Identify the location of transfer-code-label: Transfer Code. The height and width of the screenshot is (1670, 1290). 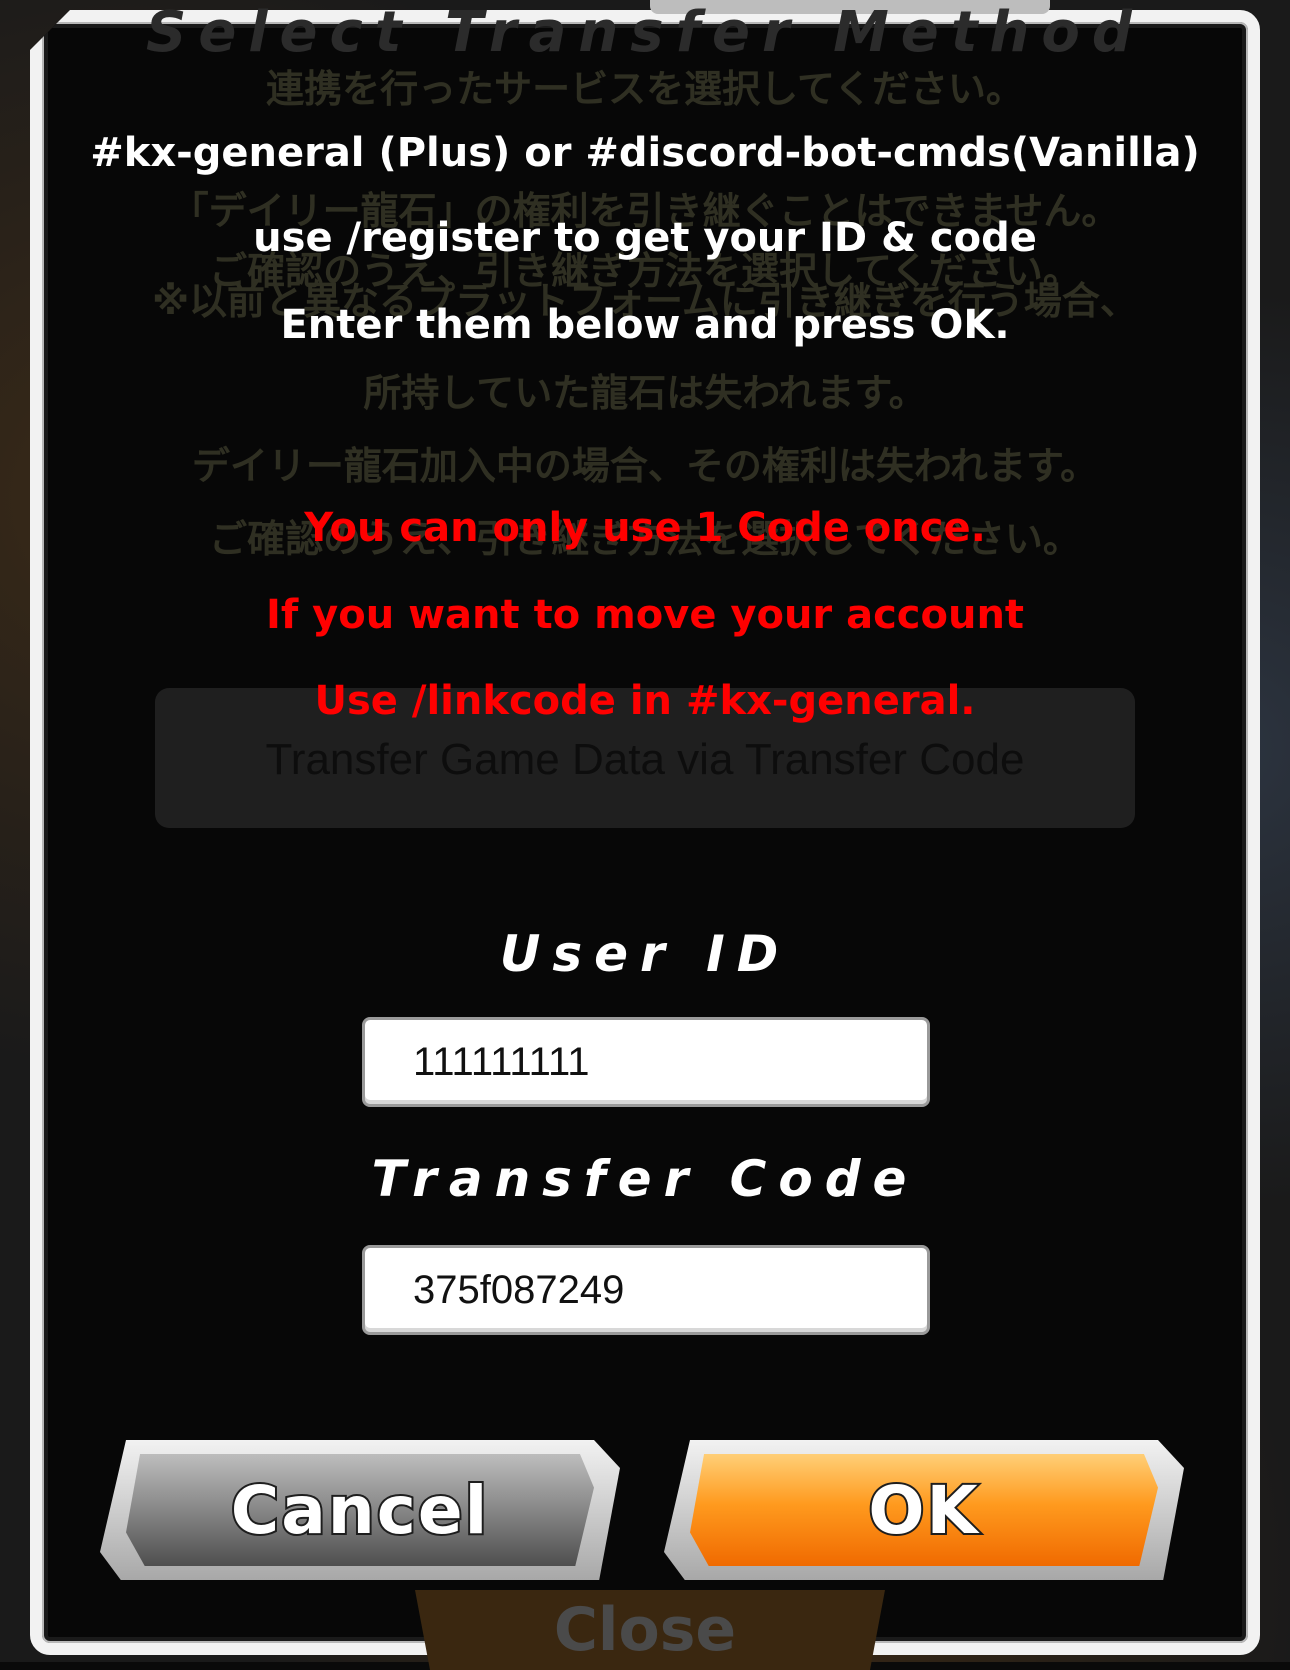
(645, 1179).